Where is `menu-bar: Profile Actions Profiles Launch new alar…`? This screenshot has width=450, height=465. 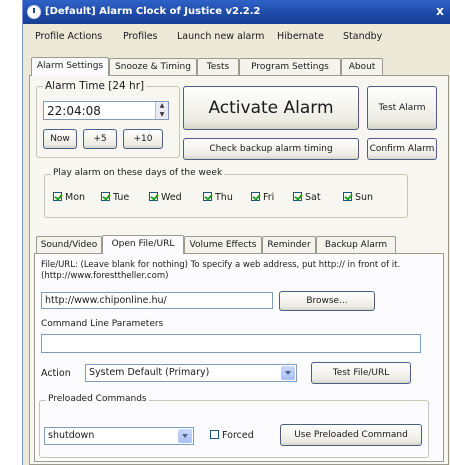 menu-bar: Profile Actions Profiles Launch new alar… is located at coordinates (236, 37).